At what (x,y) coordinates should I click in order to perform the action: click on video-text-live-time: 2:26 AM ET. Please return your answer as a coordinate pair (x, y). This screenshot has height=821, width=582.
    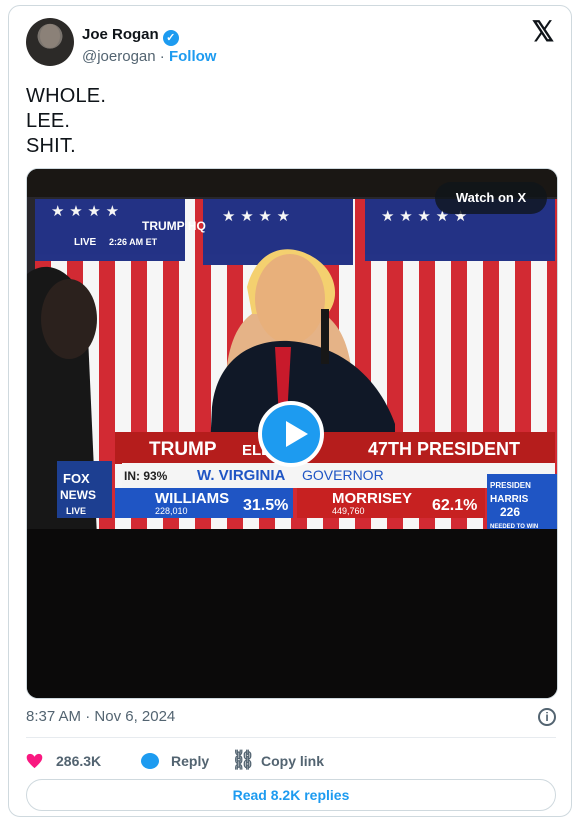
    Looking at the image, I should click on (133, 242).